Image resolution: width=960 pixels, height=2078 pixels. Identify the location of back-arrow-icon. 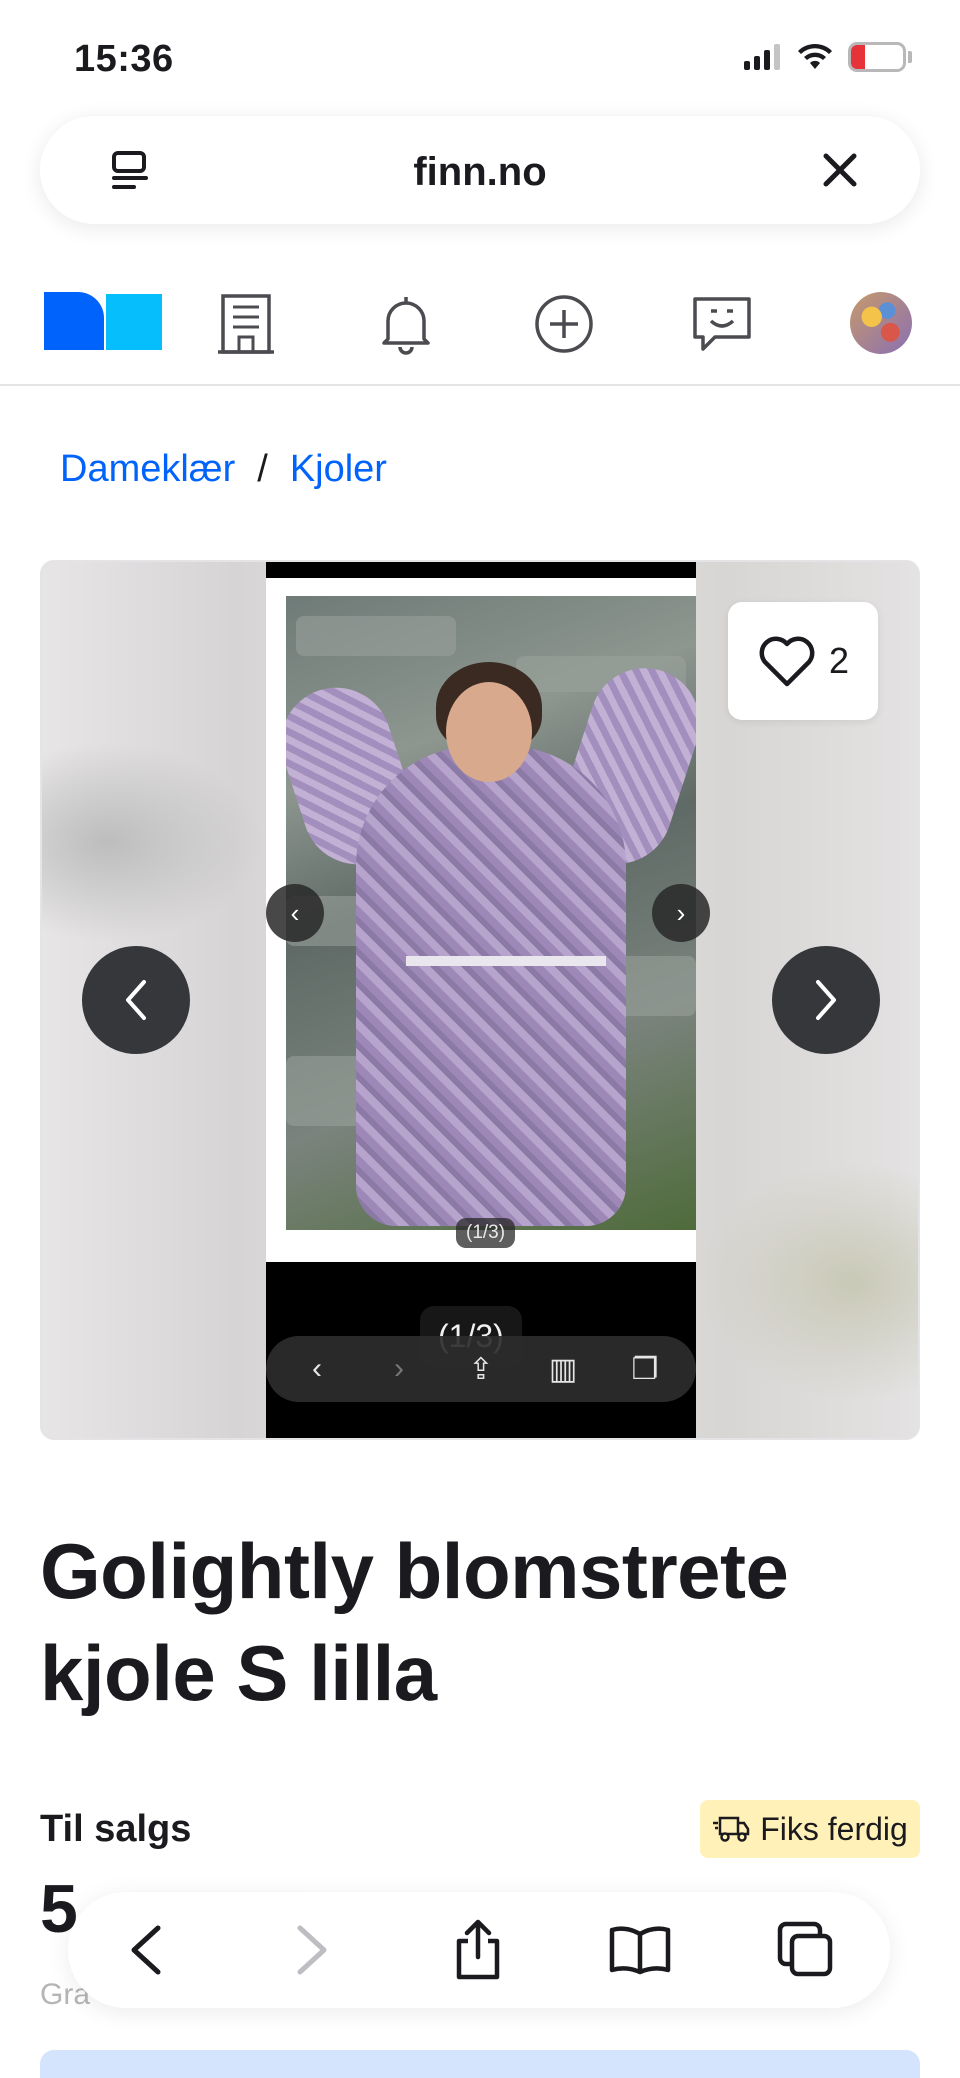
(146, 1950).